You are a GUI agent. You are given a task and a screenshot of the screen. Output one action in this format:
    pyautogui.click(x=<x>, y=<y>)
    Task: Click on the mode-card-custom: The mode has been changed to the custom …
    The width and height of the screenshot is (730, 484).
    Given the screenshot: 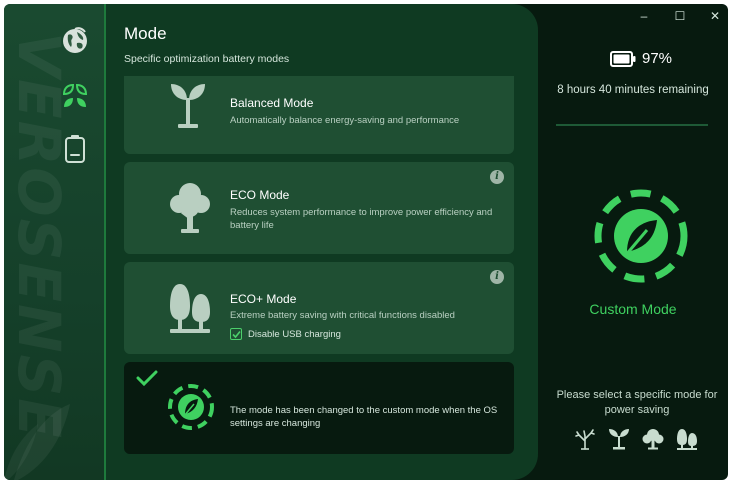 What is the action you would take?
    pyautogui.click(x=319, y=408)
    